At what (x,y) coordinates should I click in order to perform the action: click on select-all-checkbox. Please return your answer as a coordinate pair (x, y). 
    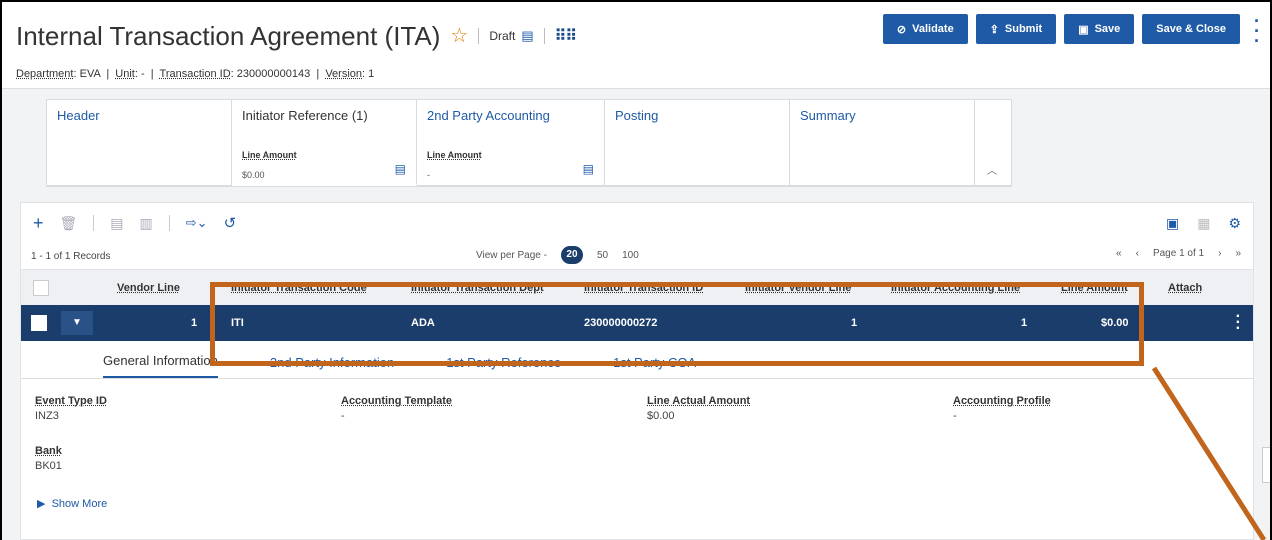
    Looking at the image, I should click on (41, 288).